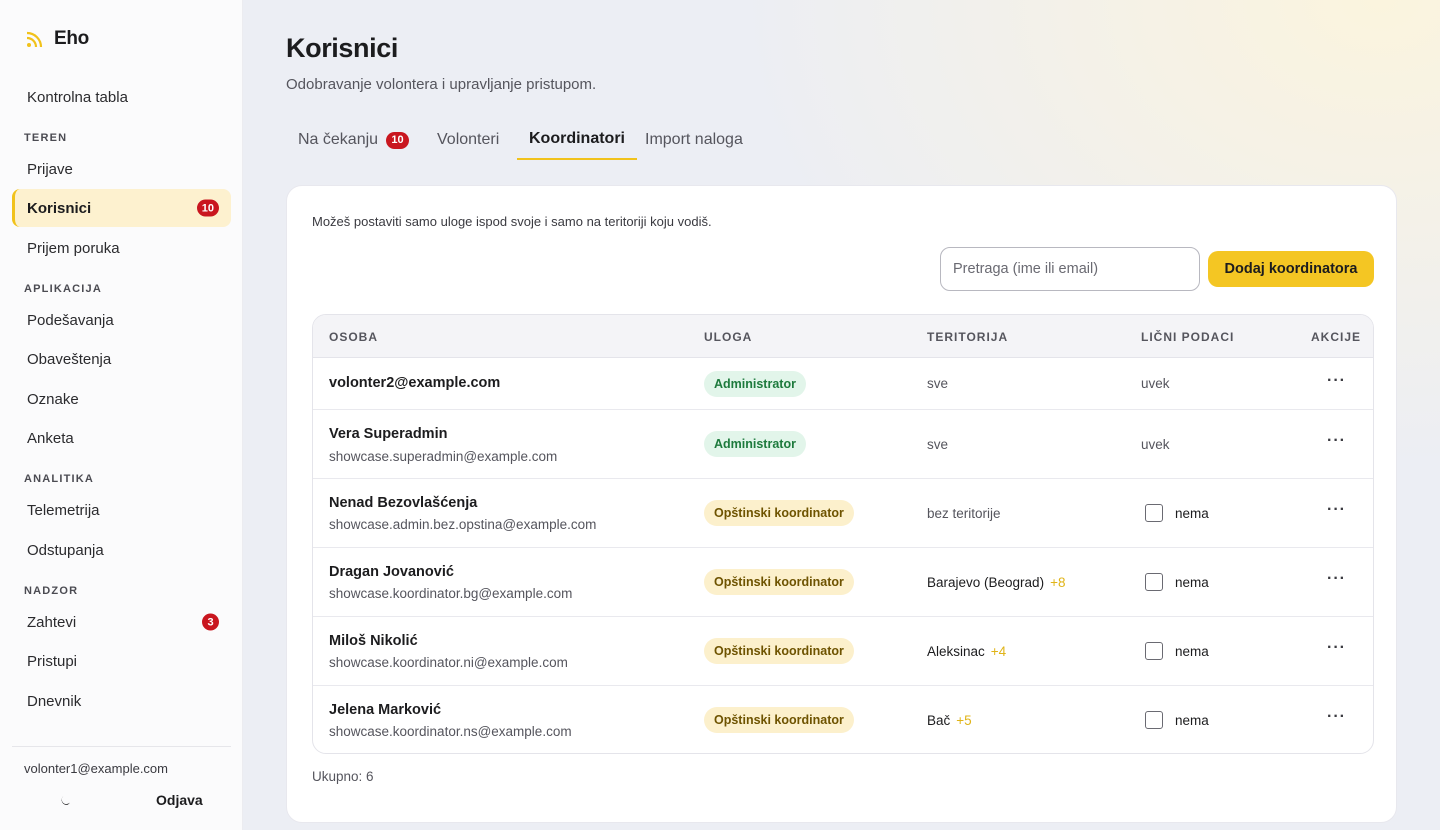 This screenshot has width=1440, height=830. I want to click on territory-extra-count: +8, so click(1057, 582).